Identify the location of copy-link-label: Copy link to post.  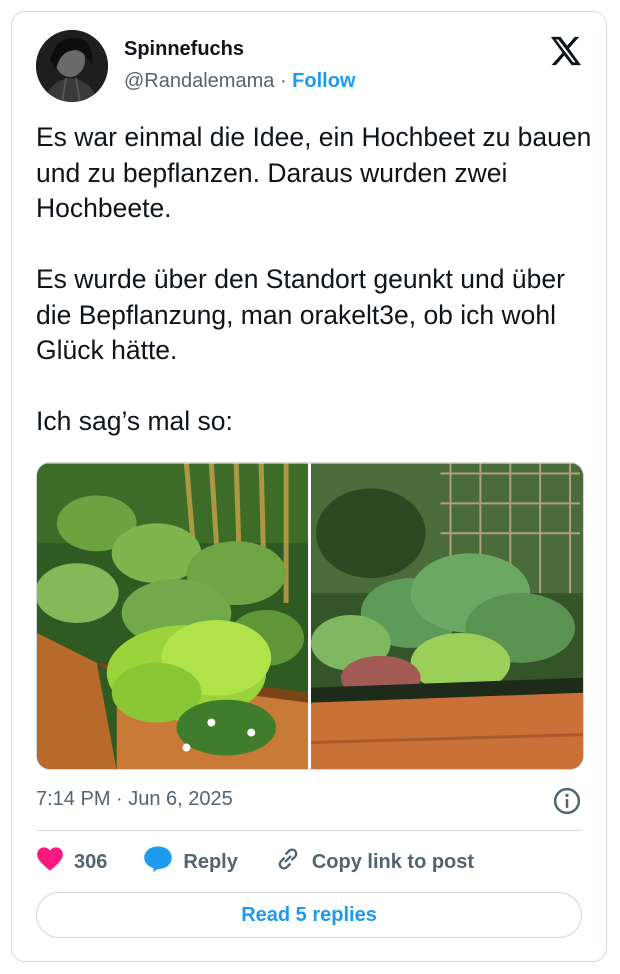
(393, 861).